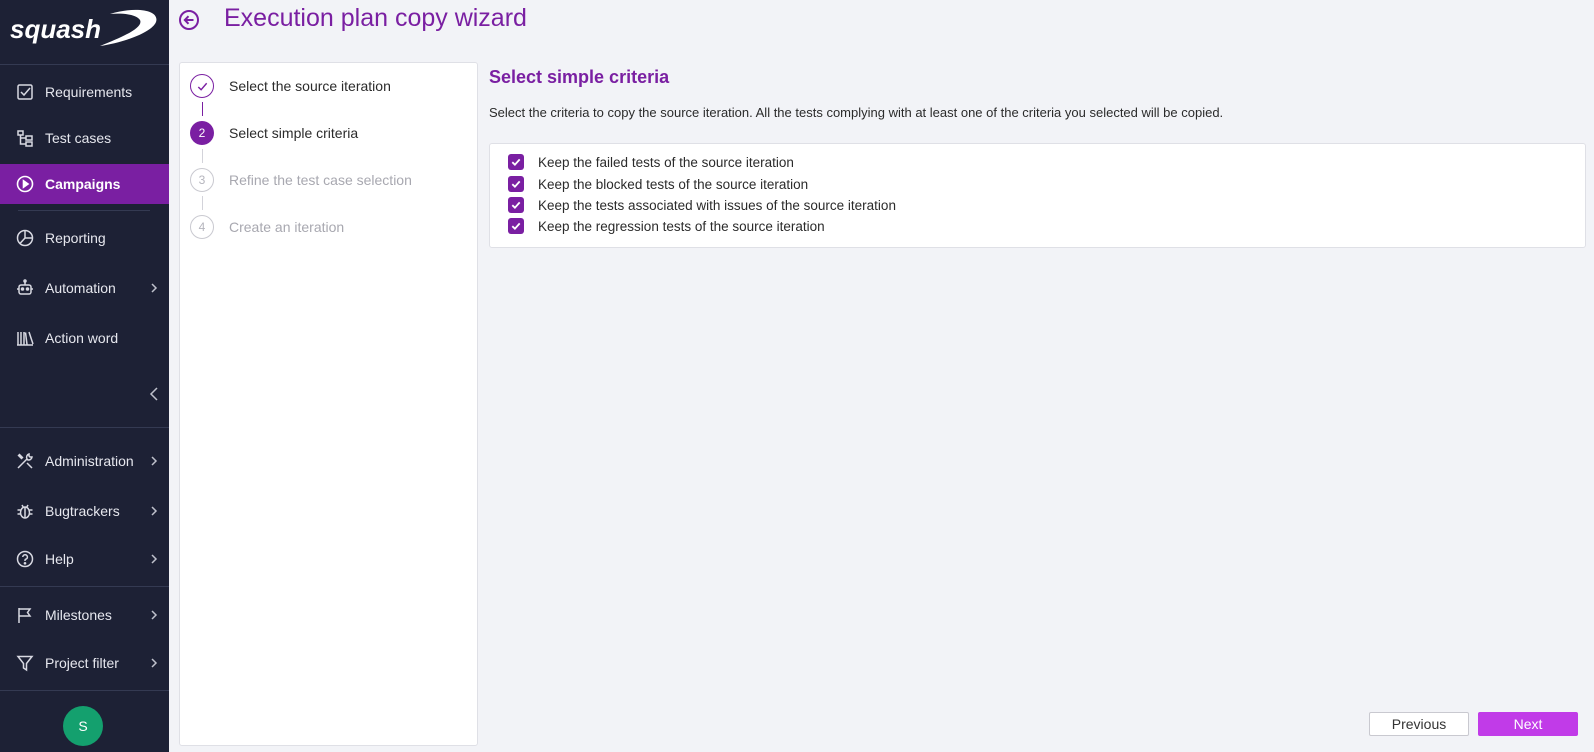 The image size is (1594, 752). I want to click on sidebar-item-project-filter: Project filter, so click(84, 663).